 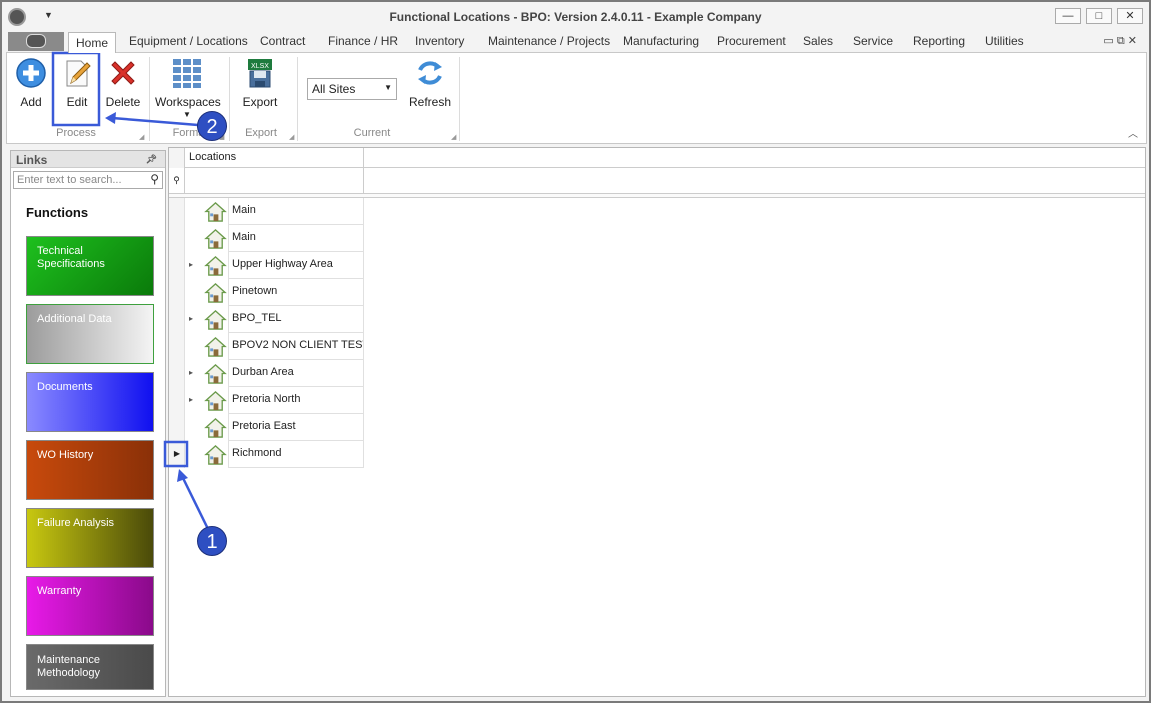 I want to click on refresh-label: Refresh, so click(x=430, y=102).